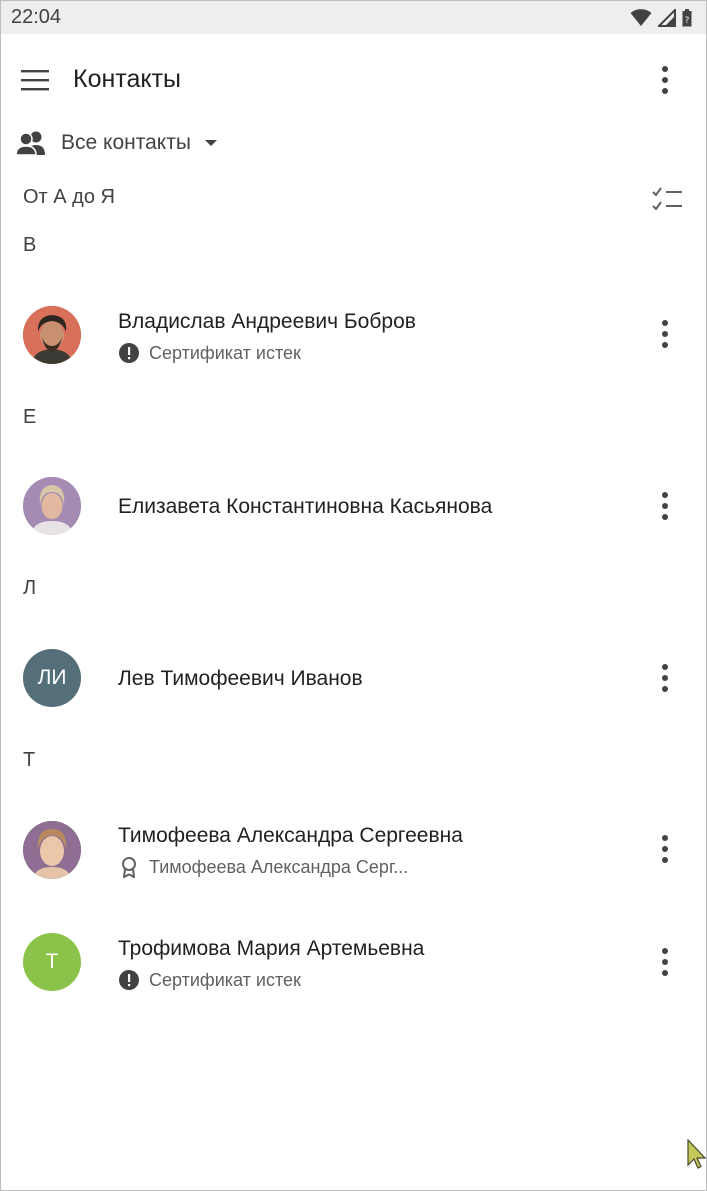 The height and width of the screenshot is (1191, 707). I want to click on status-time: 22:04, so click(36, 17).